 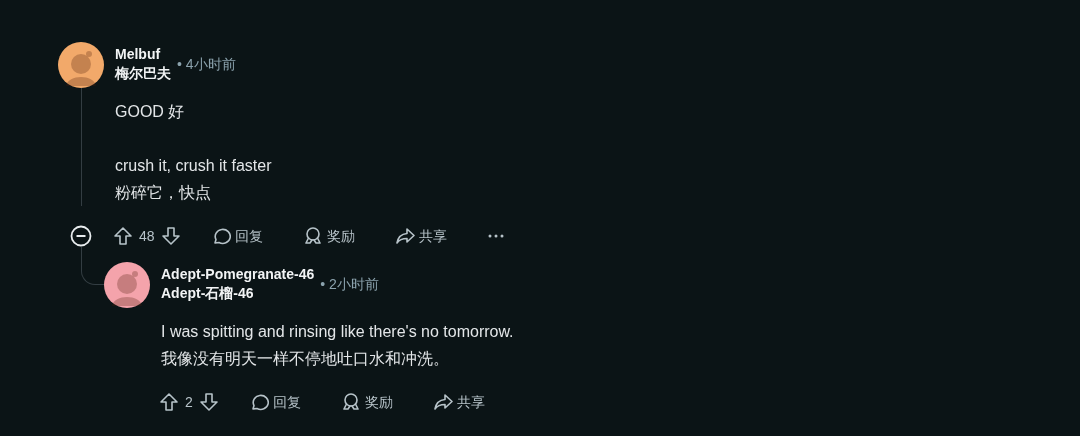 What do you see at coordinates (194, 179) in the screenshot?
I see `comment-text: crush it, crush it faster 粉碎它，快点` at bounding box center [194, 179].